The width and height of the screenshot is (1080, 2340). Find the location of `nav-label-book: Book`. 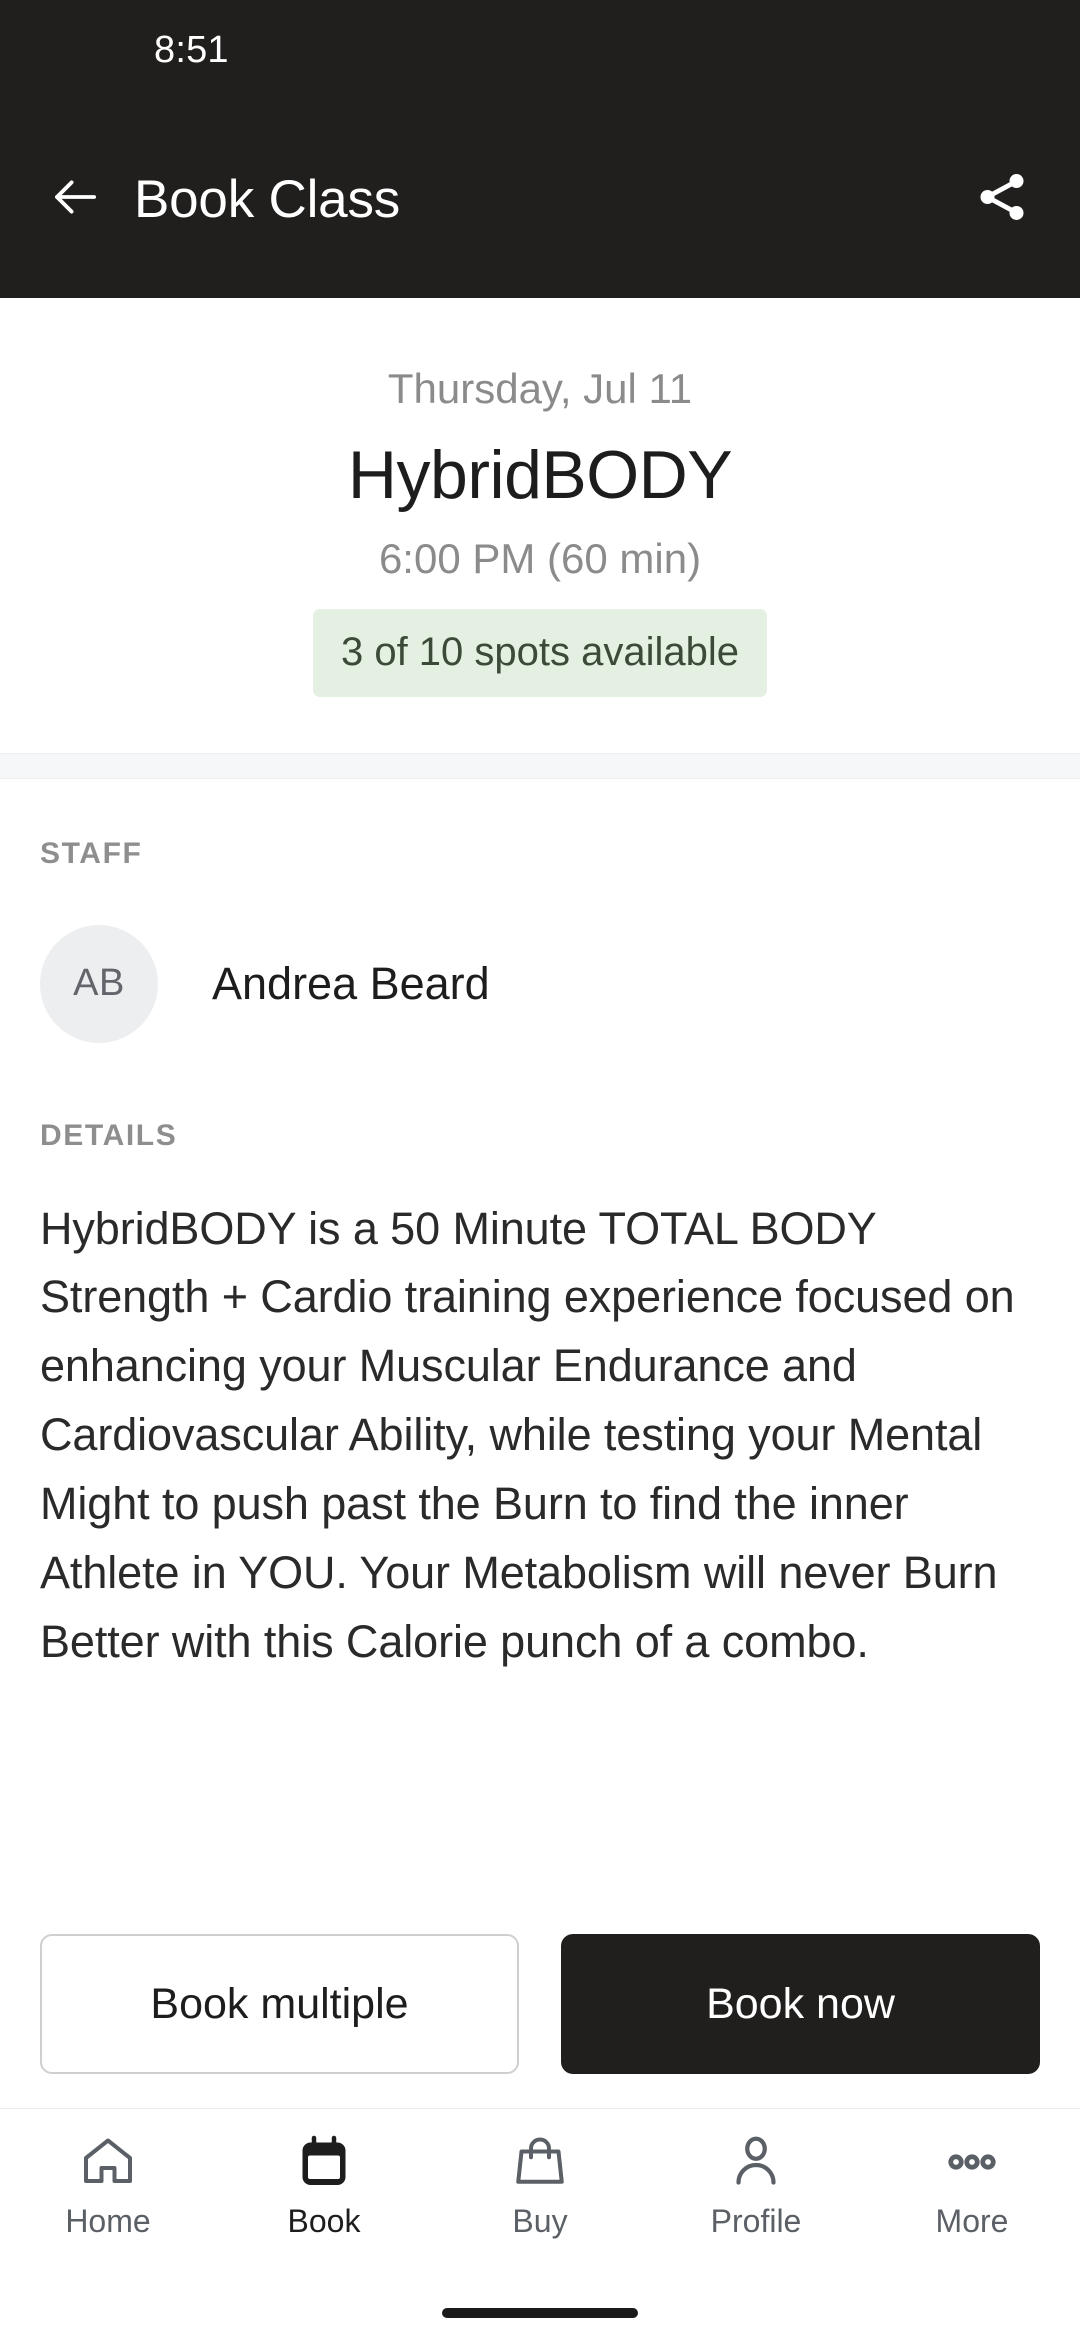

nav-label-book: Book is located at coordinates (324, 2221).